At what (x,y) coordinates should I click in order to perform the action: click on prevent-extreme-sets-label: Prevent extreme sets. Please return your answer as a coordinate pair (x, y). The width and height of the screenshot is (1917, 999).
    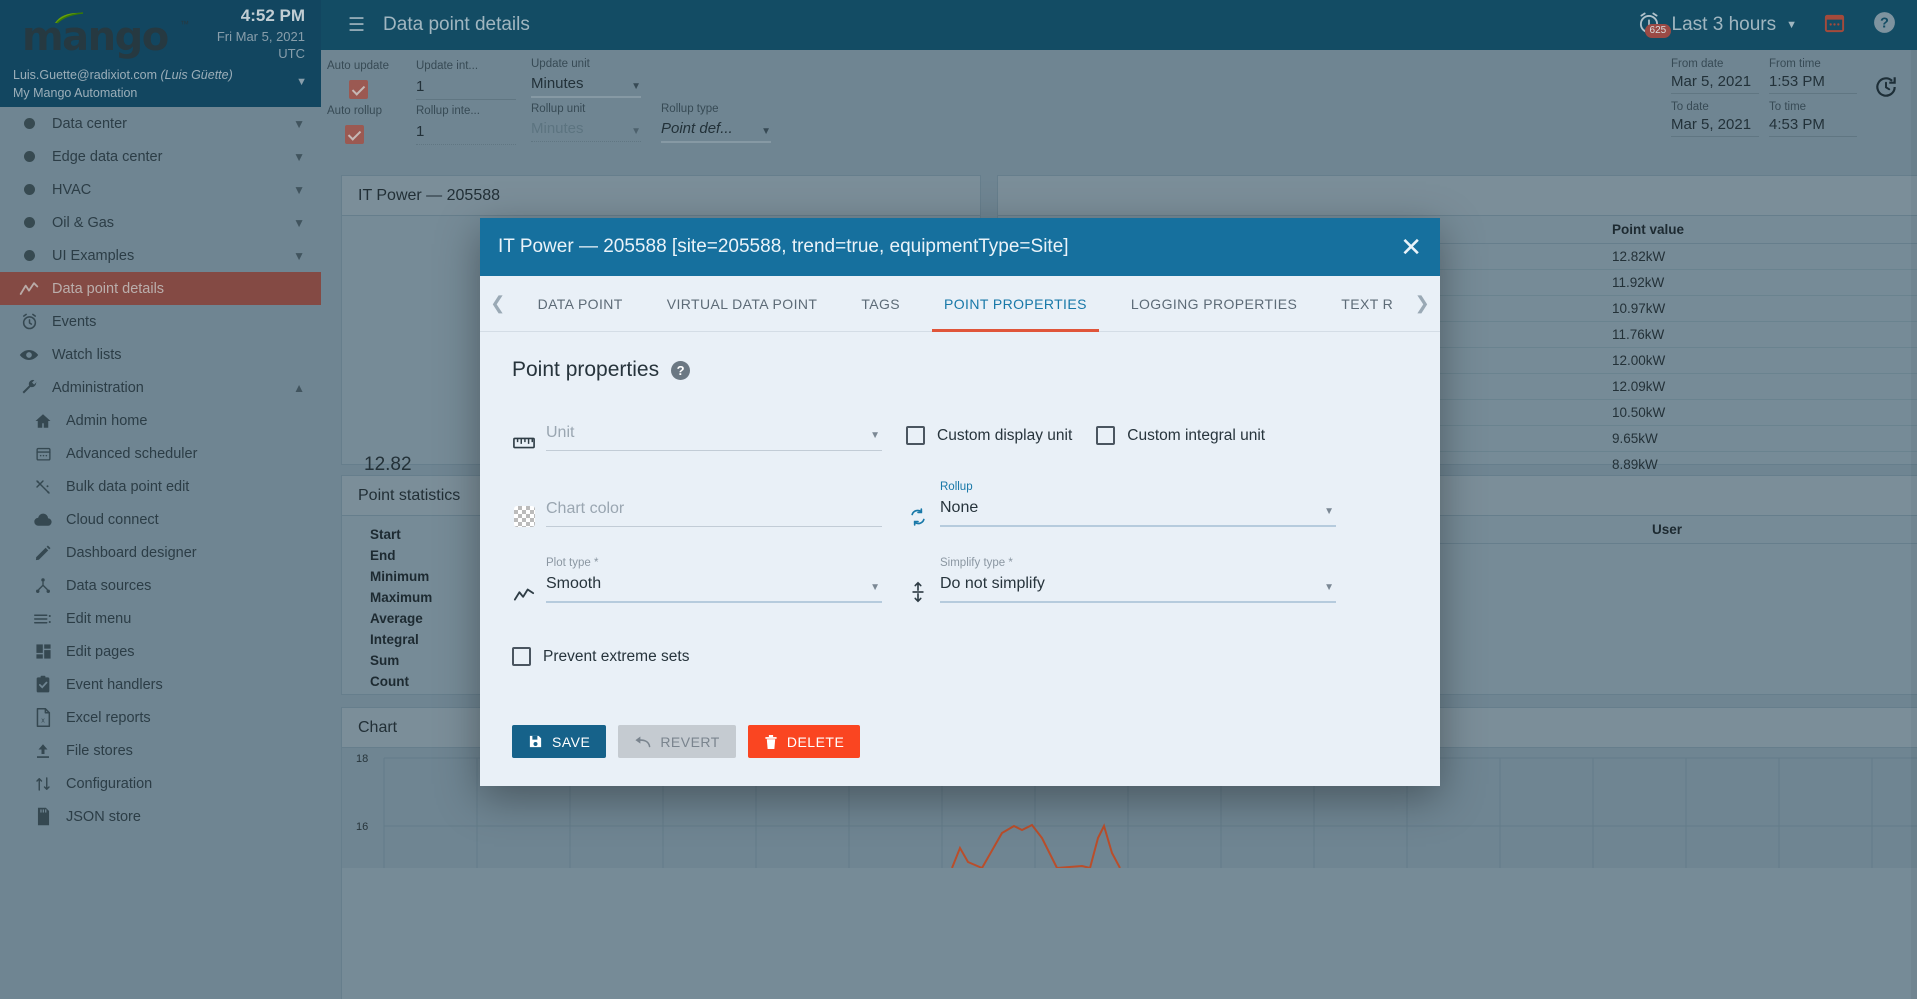
    Looking at the image, I should click on (616, 656).